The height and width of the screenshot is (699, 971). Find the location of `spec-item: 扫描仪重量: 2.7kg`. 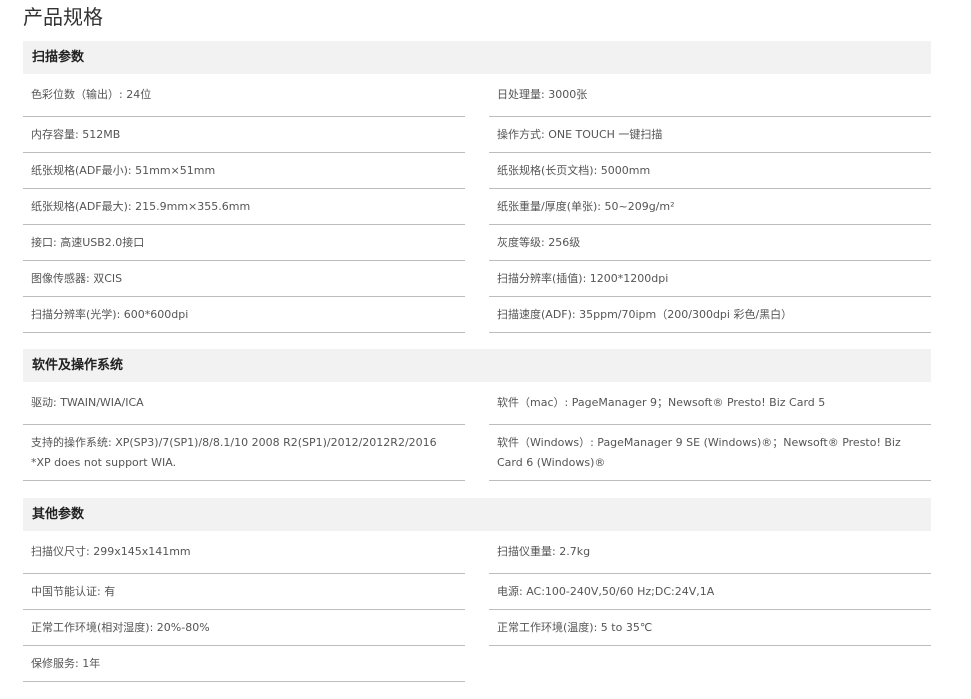

spec-item: 扫描仪重量: 2.7kg is located at coordinates (710, 552).